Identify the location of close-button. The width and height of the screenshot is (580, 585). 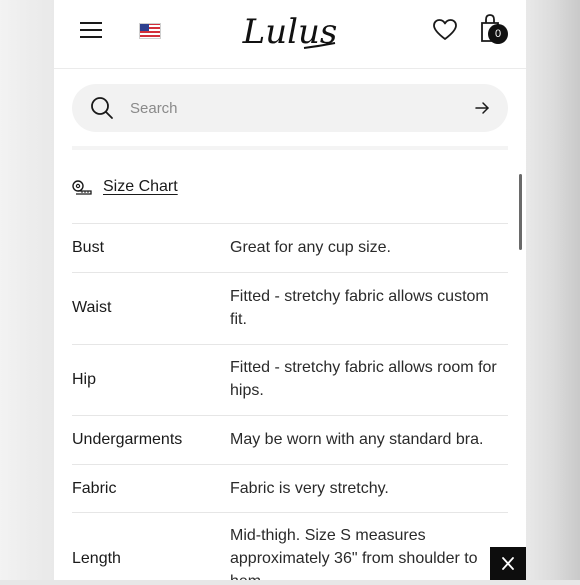
(508, 563).